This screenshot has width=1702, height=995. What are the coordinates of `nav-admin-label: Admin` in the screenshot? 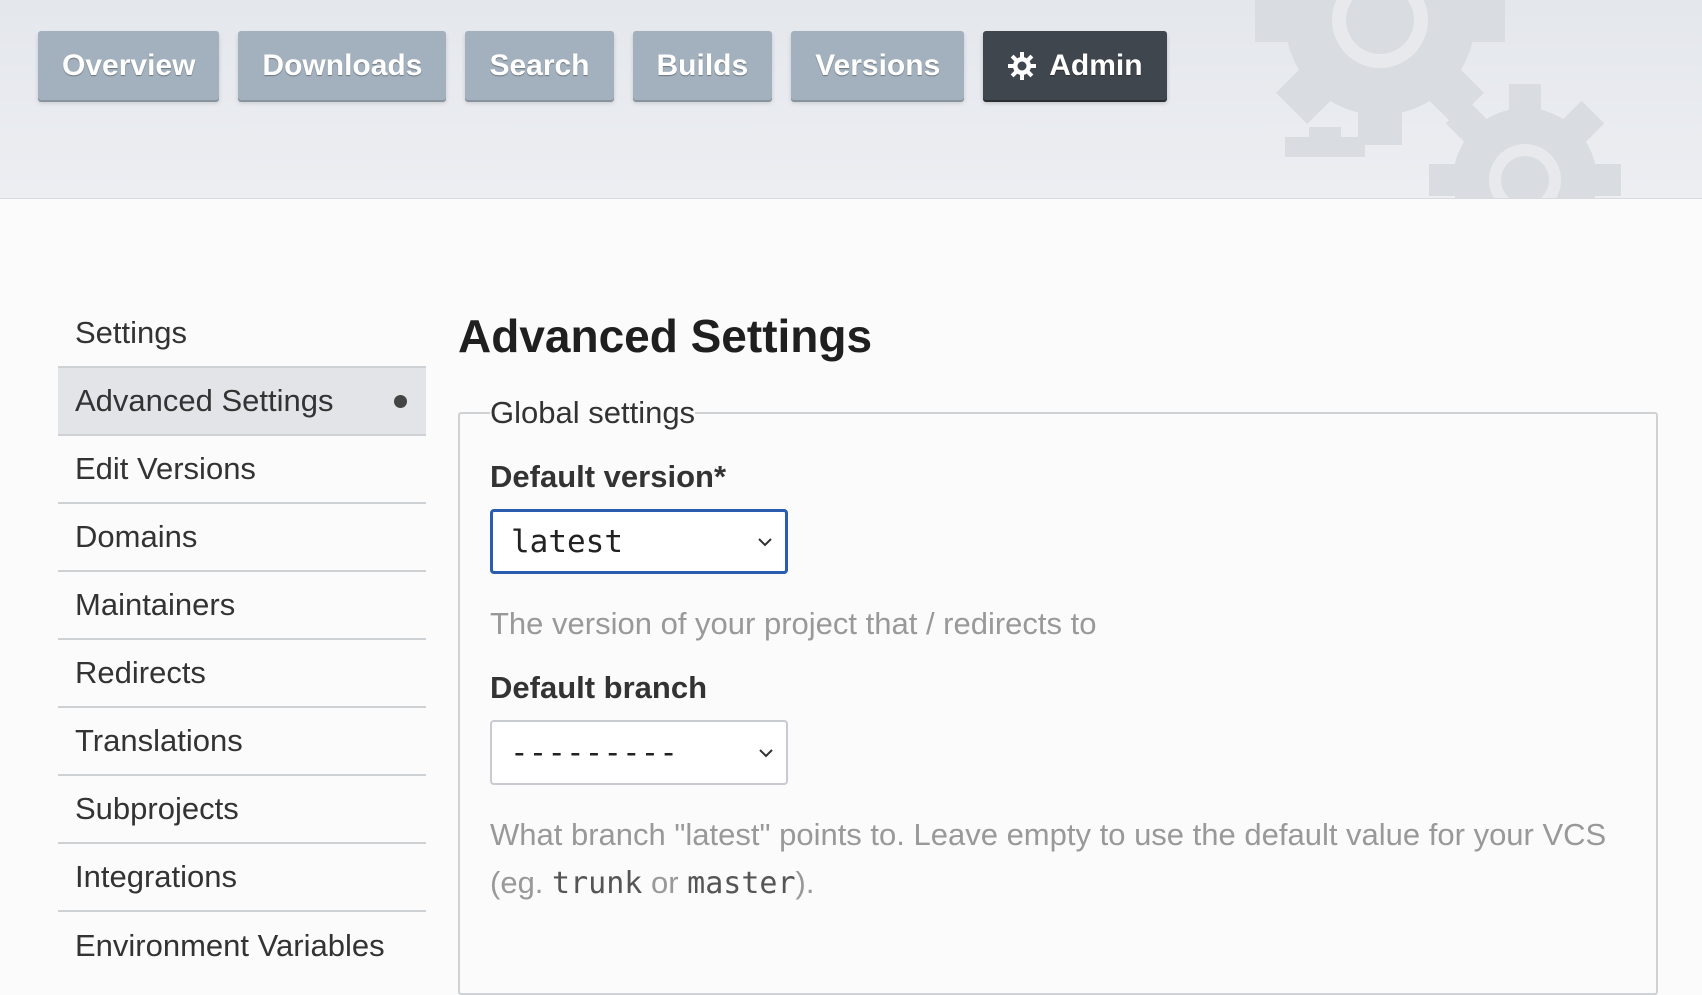 It's located at (1096, 65).